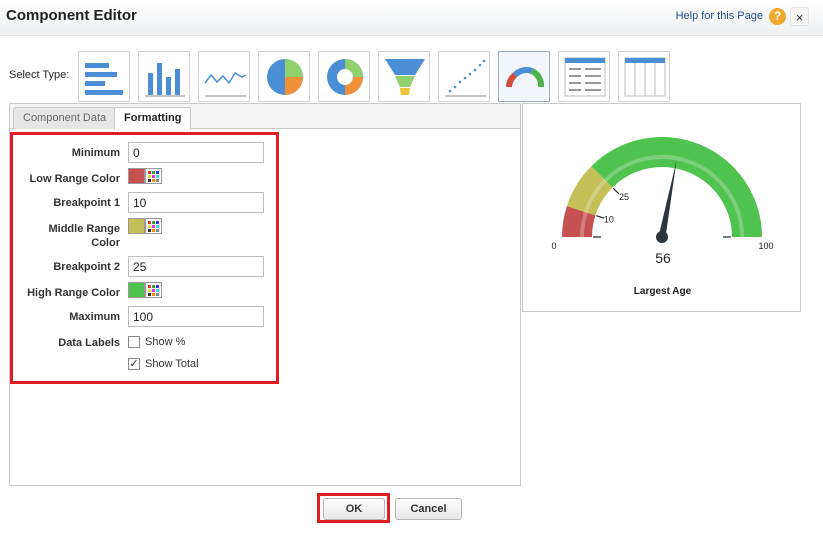 The image size is (823, 533). Describe the element at coordinates (196, 202) in the screenshot. I see `breakpoint-1-input` at that location.